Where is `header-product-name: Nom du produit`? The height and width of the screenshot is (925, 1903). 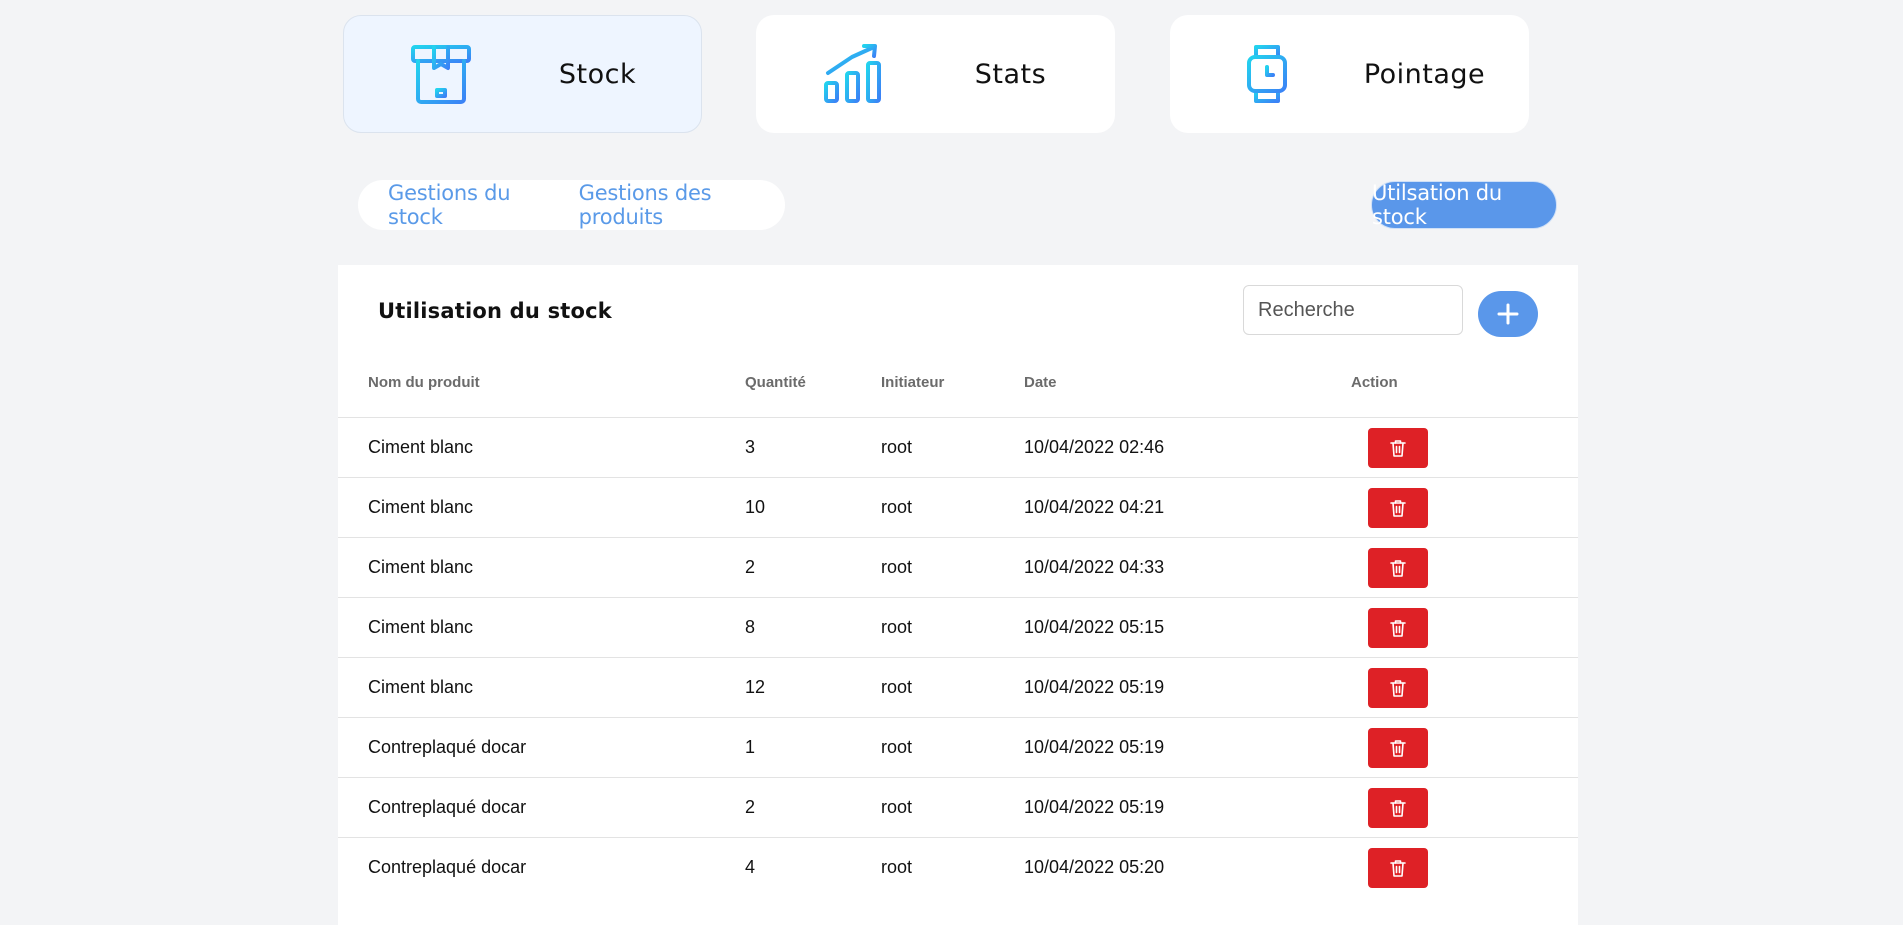 header-product-name: Nom du produit is located at coordinates (541, 382).